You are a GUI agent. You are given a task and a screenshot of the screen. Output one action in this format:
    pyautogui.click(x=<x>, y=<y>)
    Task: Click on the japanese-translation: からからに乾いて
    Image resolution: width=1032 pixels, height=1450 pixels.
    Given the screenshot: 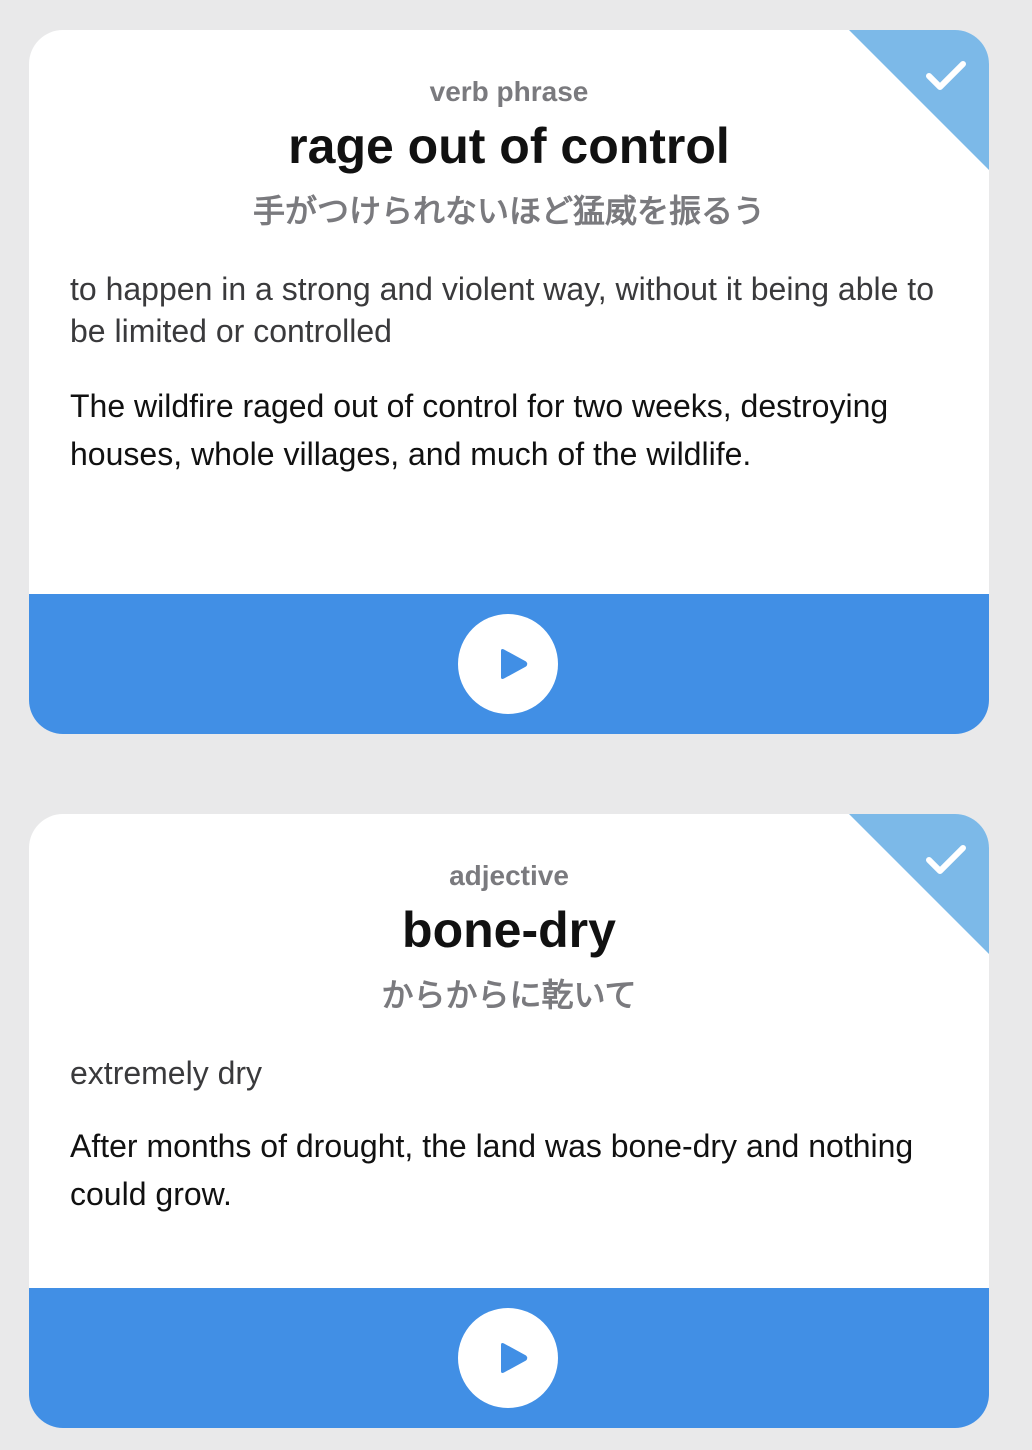 What is the action you would take?
    pyautogui.click(x=509, y=995)
    